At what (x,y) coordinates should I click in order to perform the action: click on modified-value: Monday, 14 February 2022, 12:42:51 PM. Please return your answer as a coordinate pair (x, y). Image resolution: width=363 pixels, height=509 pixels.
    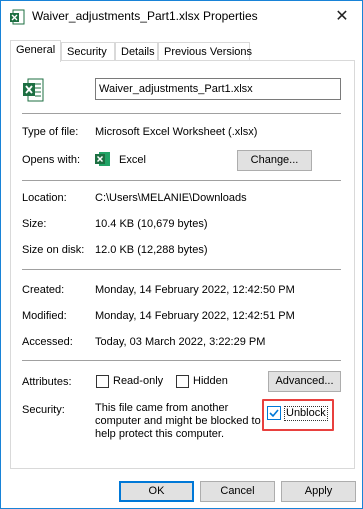
    Looking at the image, I should click on (195, 316).